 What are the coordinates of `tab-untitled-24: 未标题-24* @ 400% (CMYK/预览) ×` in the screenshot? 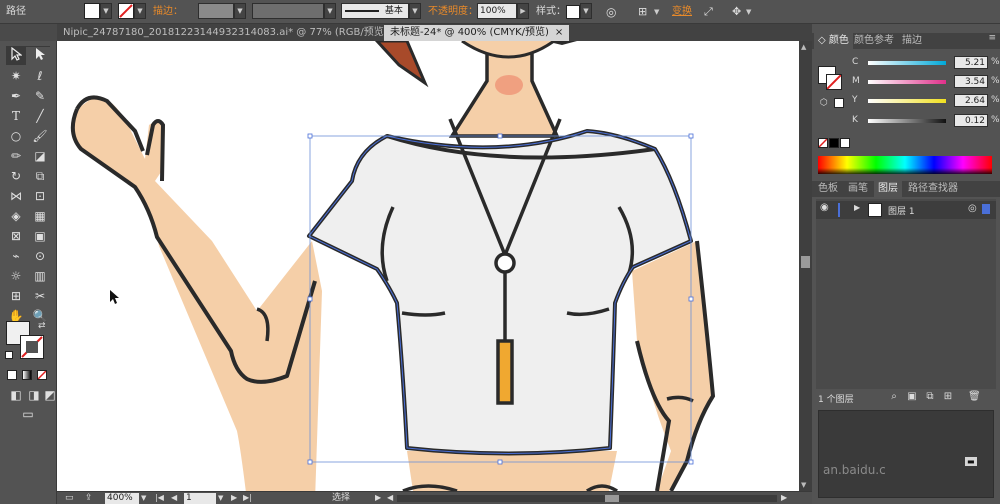 It's located at (477, 33).